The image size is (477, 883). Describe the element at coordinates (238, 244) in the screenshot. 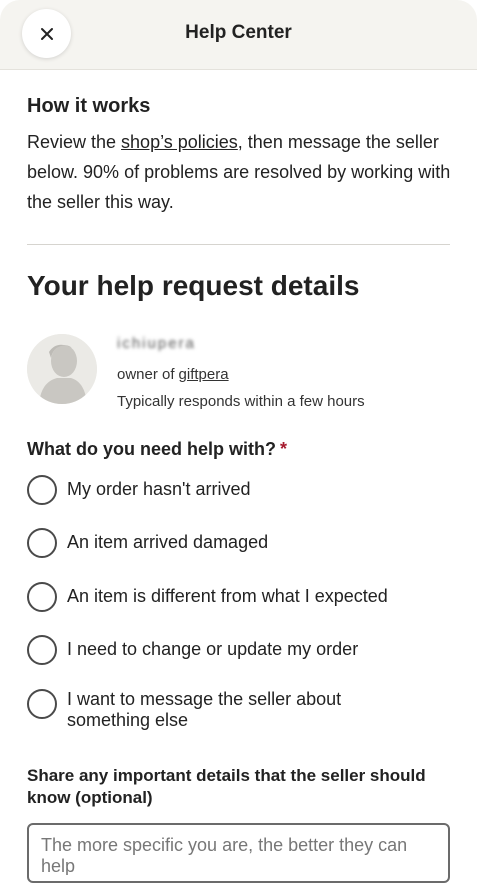

I see `section-divider` at that location.